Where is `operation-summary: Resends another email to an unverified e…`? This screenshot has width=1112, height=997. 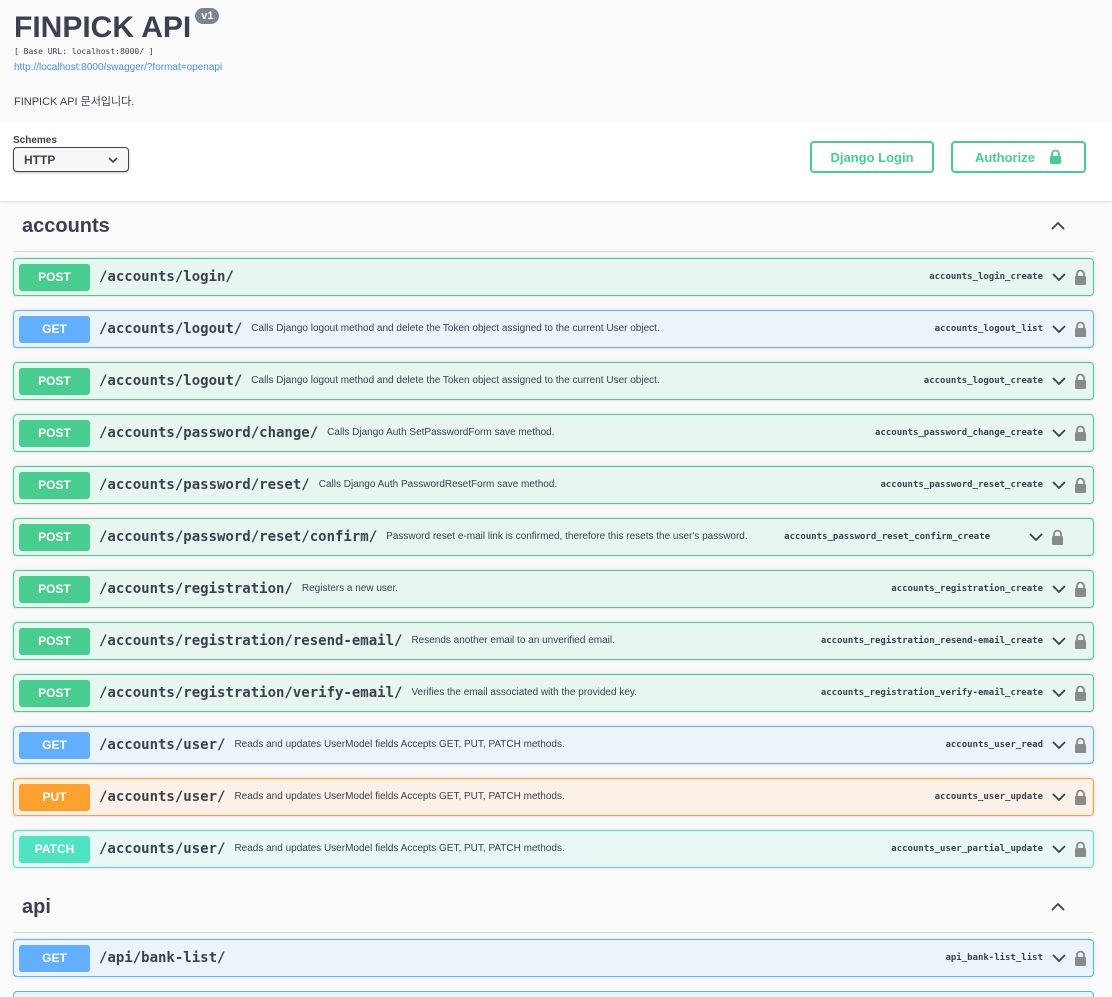
operation-summary: Resends another email to an unverified e… is located at coordinates (513, 640).